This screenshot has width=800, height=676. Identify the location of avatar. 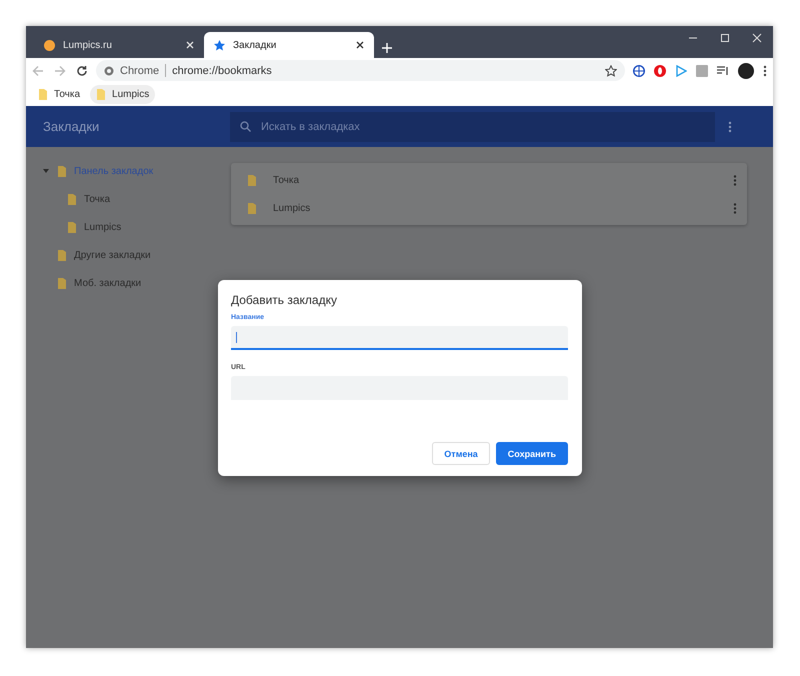
(746, 70).